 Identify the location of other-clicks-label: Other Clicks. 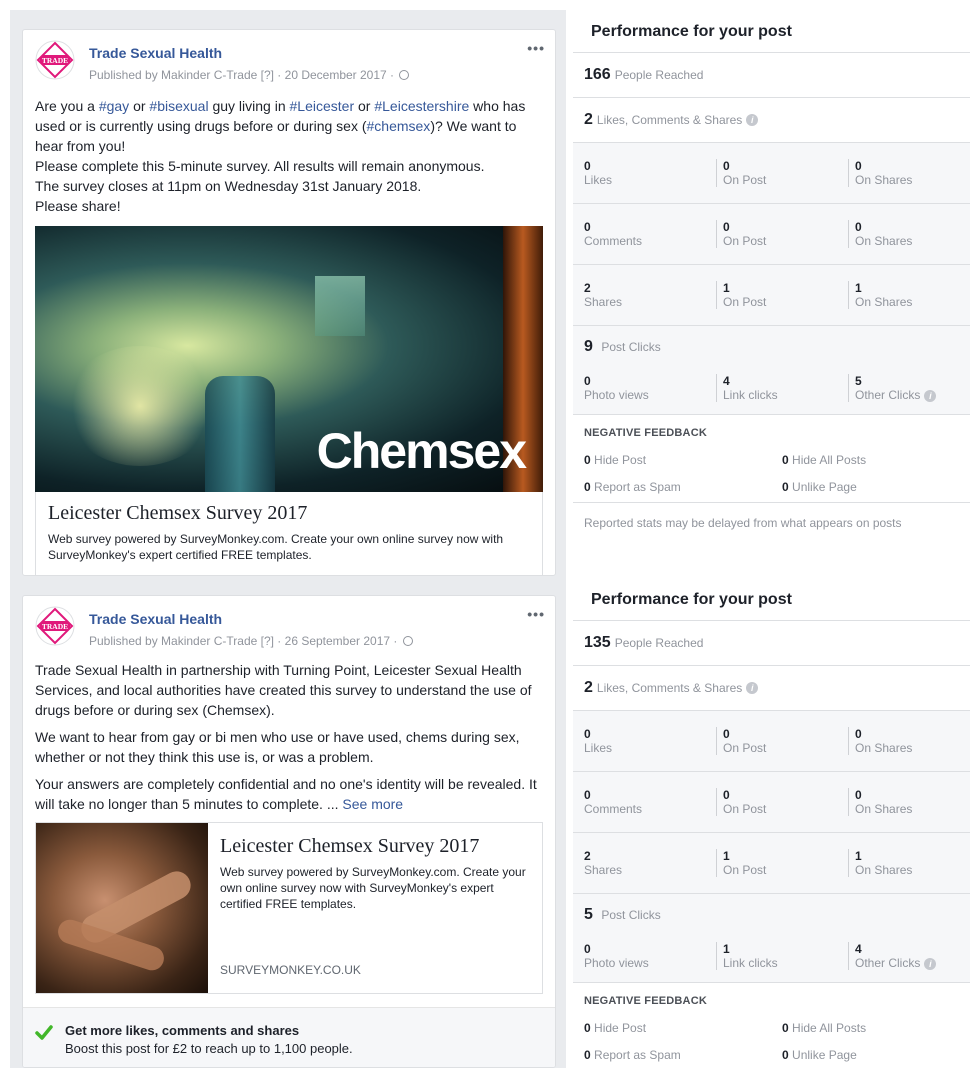
(888, 395).